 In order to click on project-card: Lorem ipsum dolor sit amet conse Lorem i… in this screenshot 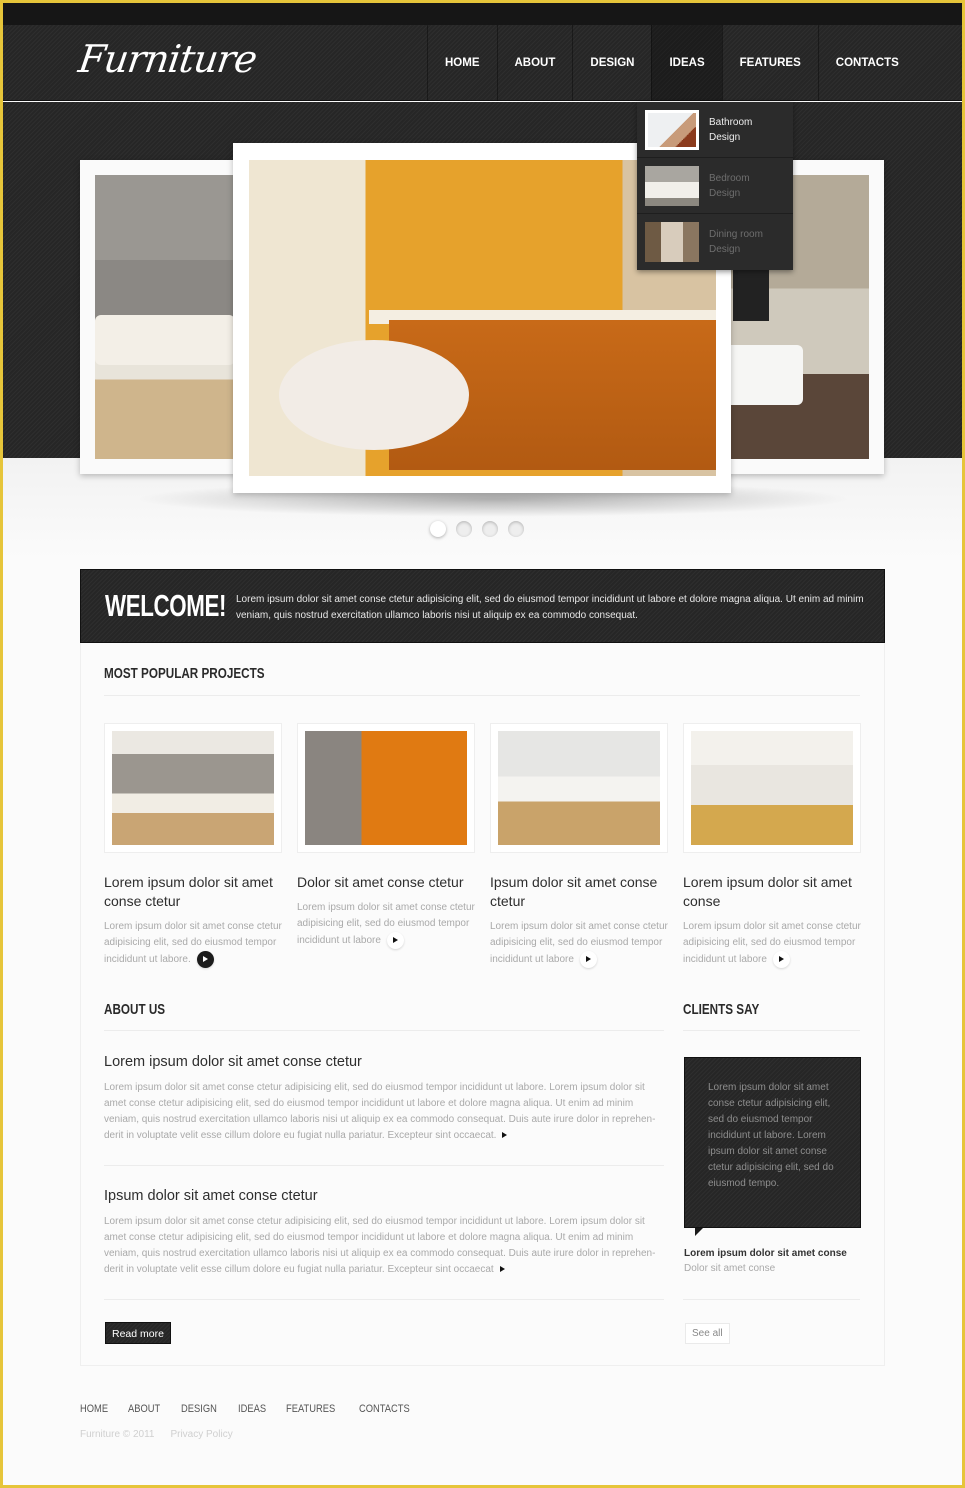, I will do `click(772, 845)`.